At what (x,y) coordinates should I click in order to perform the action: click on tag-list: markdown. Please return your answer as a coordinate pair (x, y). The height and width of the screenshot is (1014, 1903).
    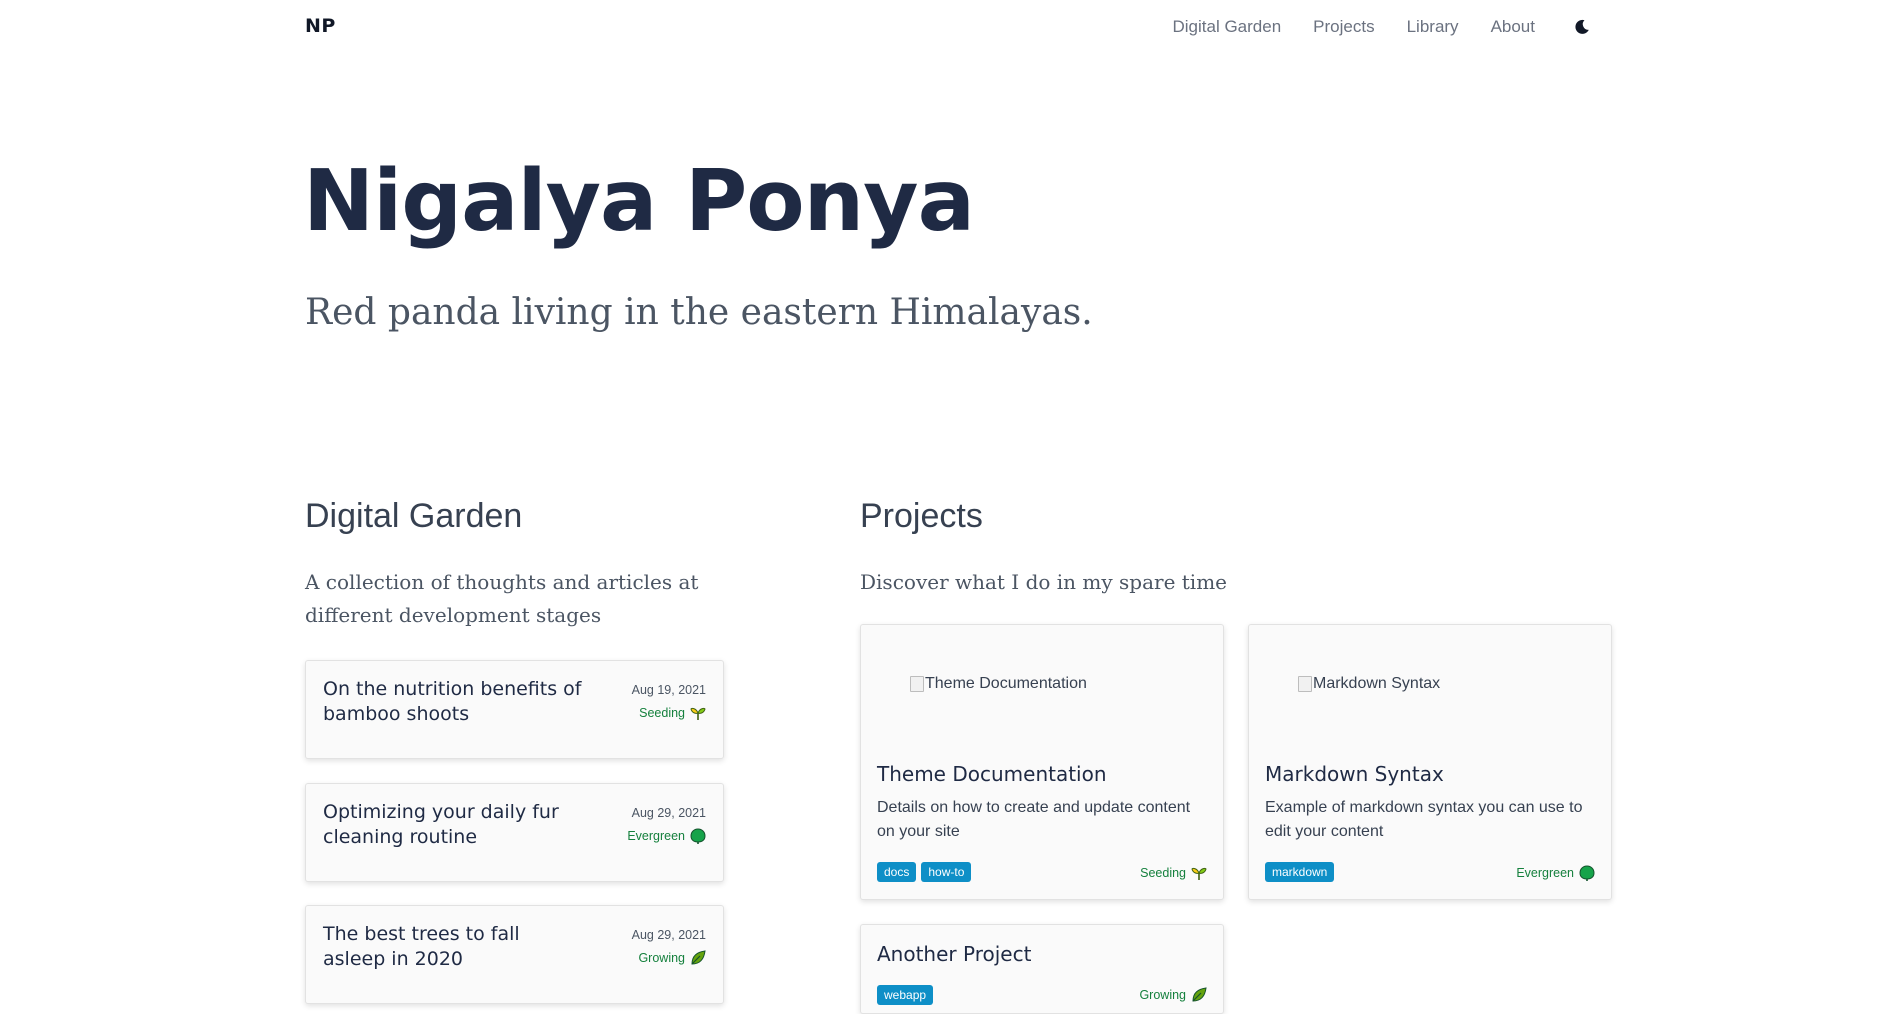
    Looking at the image, I should click on (1302, 872).